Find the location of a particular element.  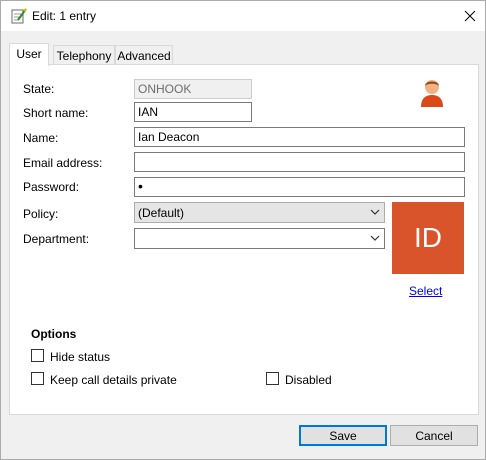

keep-private-label: Keep call details private is located at coordinates (113, 380).